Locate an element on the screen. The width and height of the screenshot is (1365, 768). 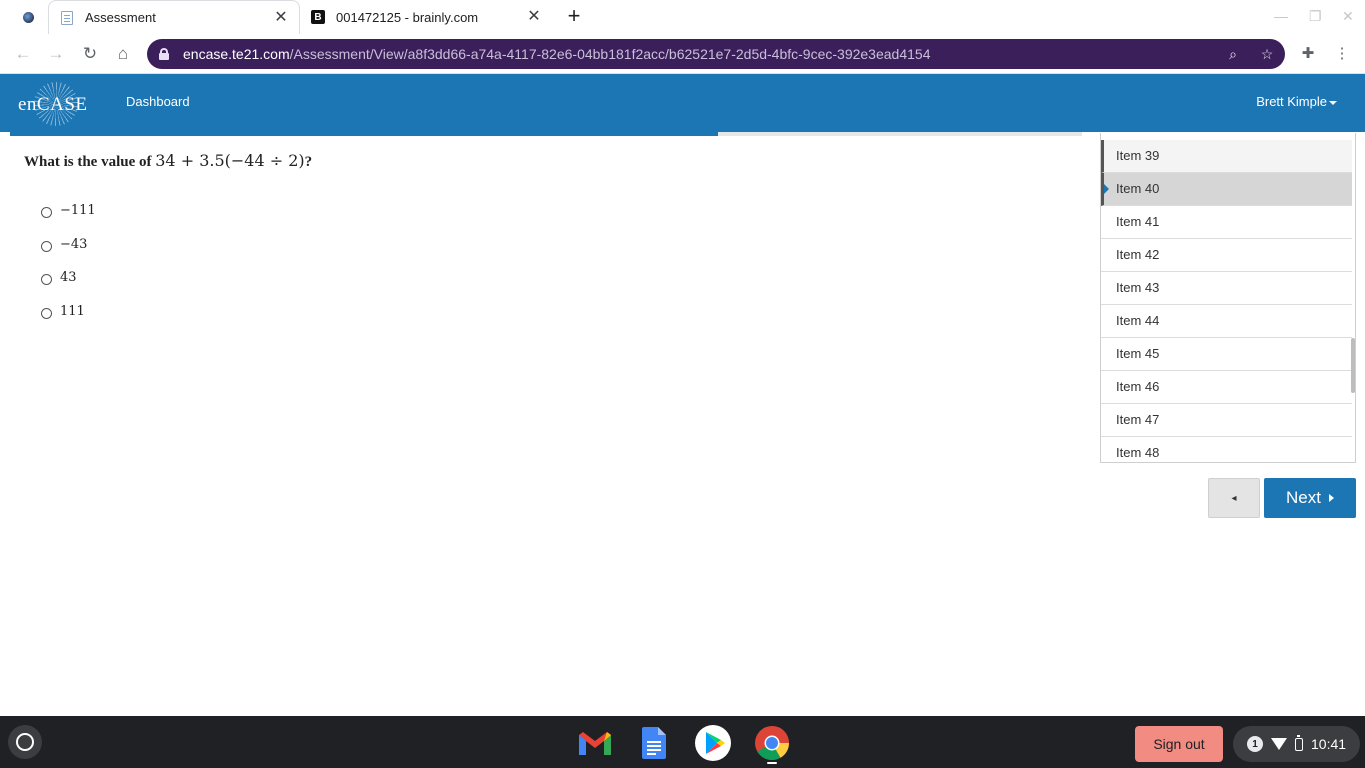
chrome-icon is located at coordinates (772, 743).